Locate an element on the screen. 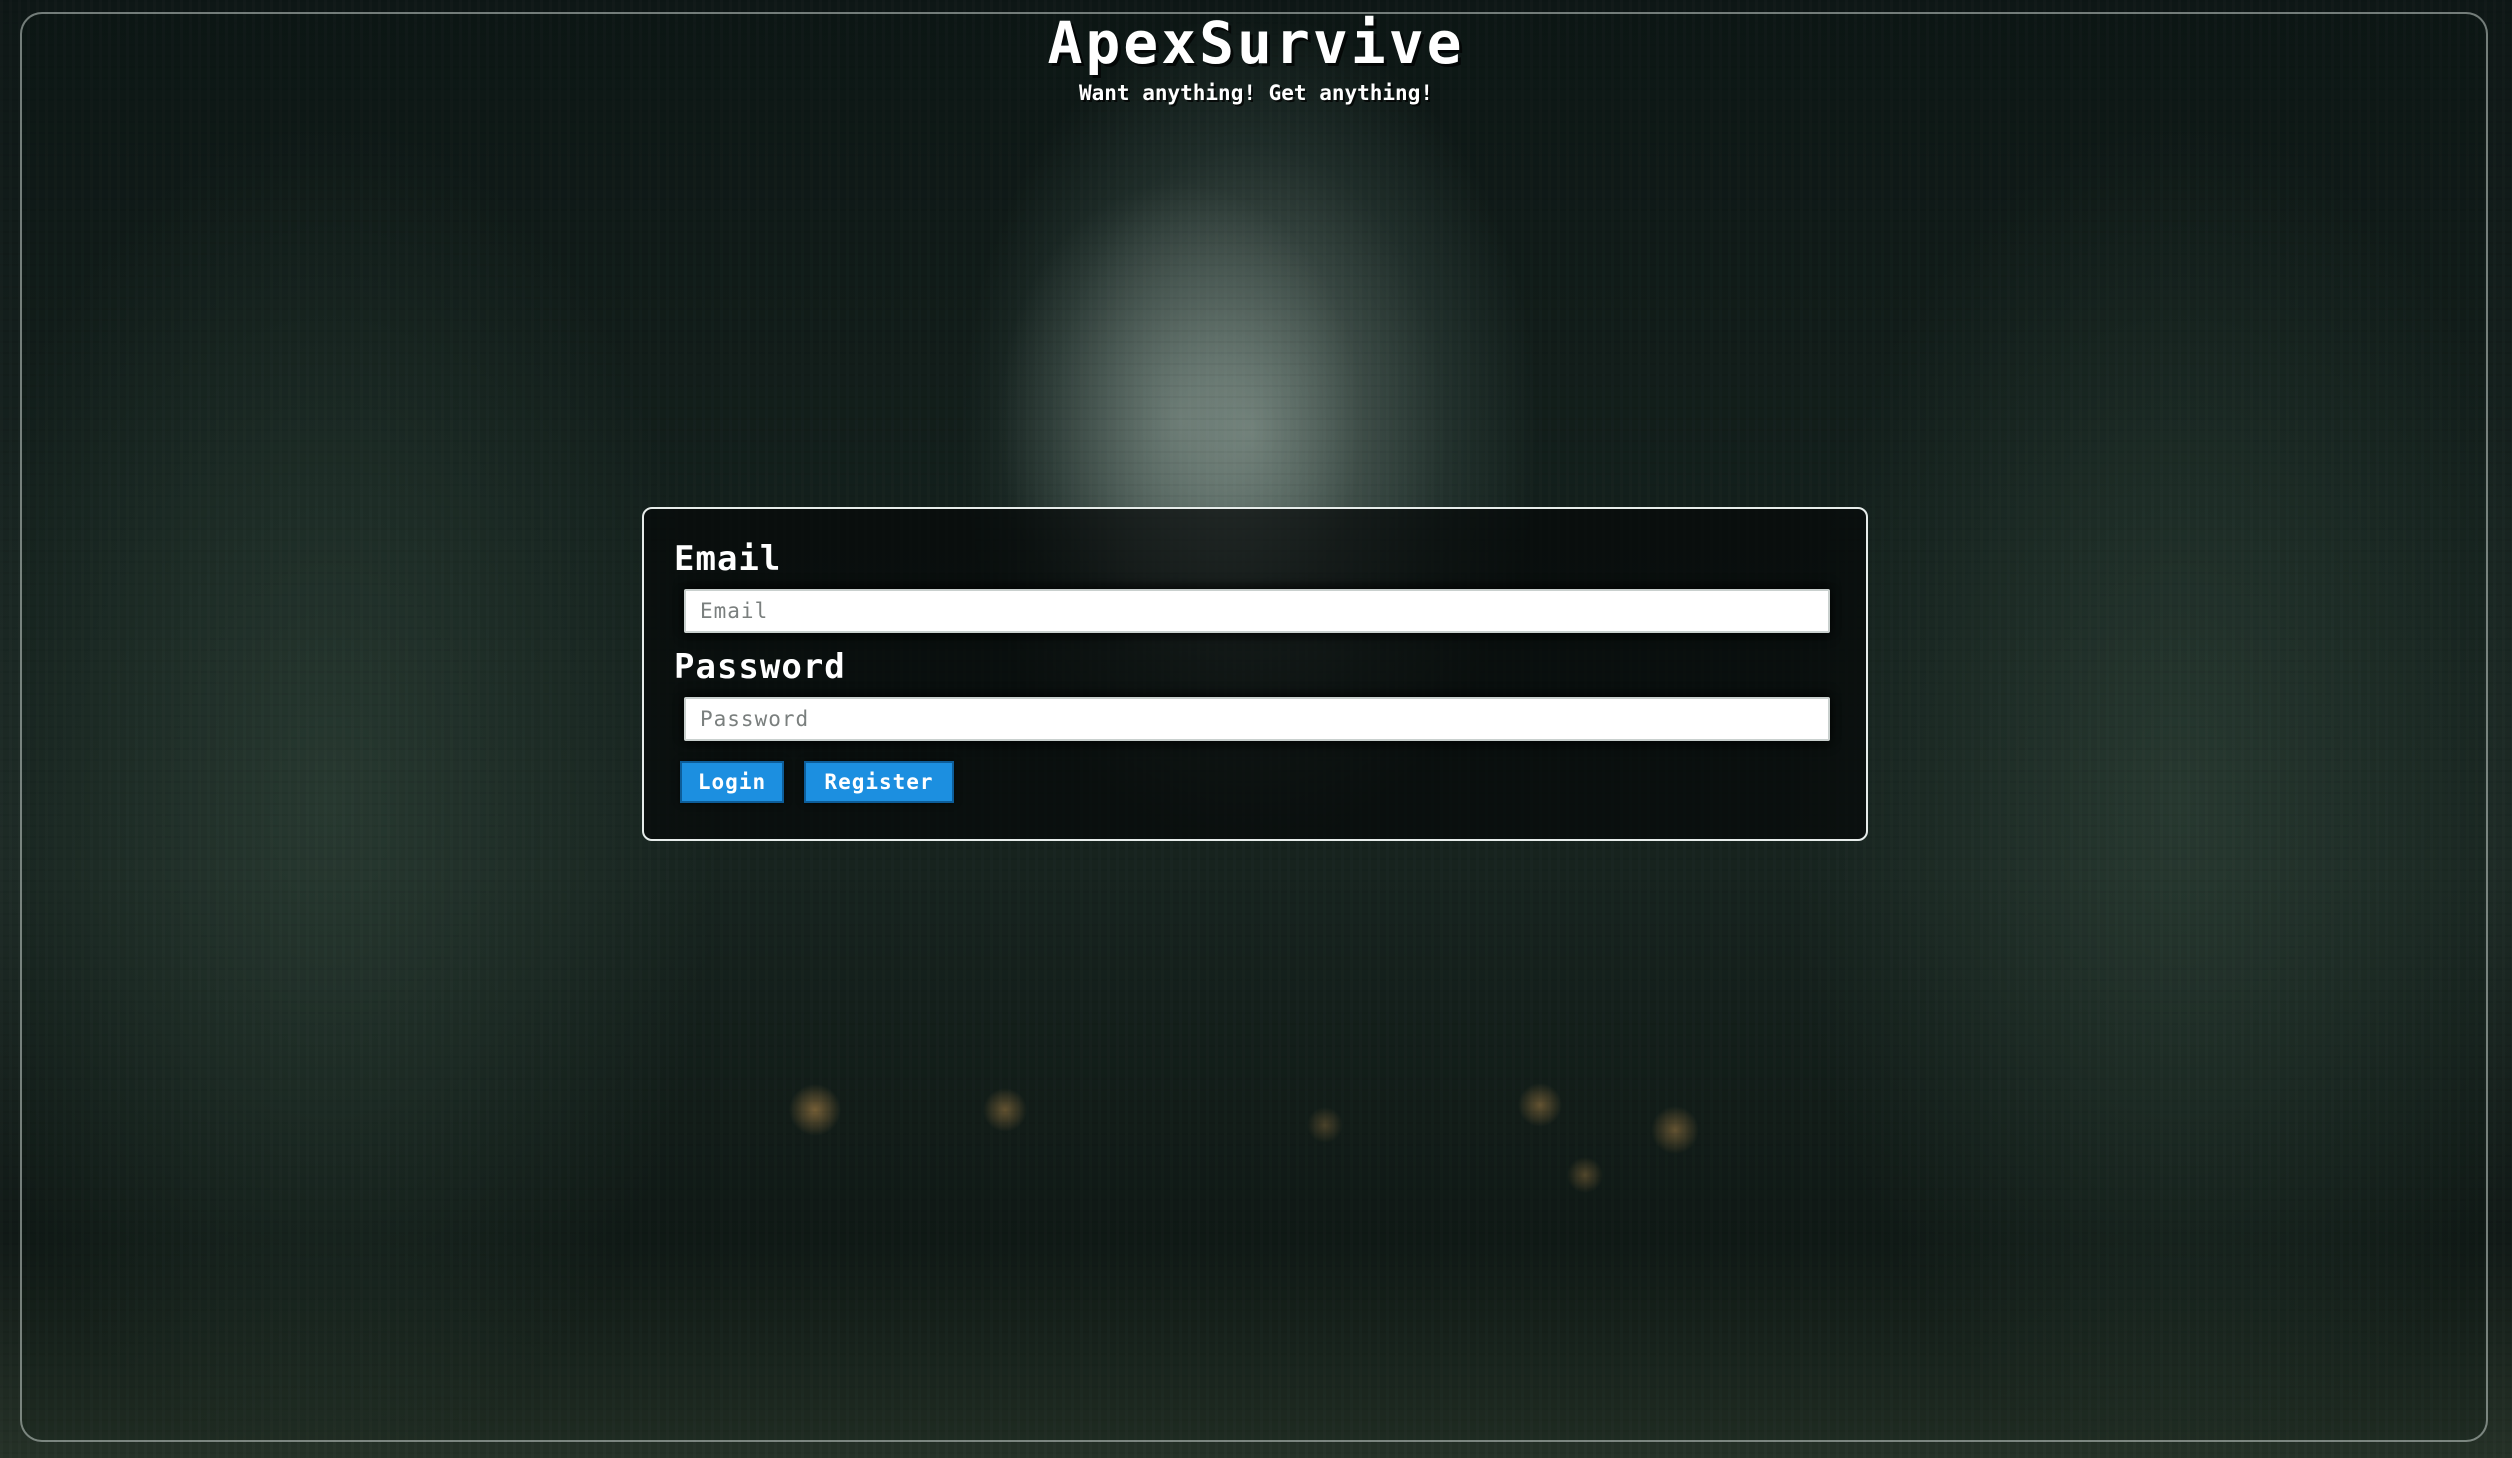 Image resolution: width=2512 pixels, height=1458 pixels. login-button: Login is located at coordinates (732, 782).